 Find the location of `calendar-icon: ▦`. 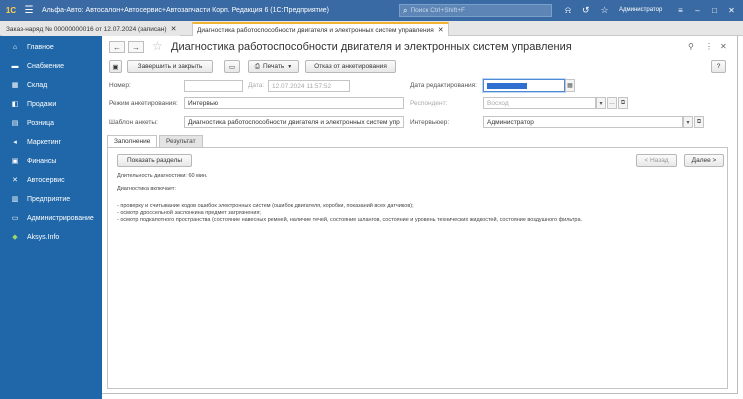

calendar-icon: ▦ is located at coordinates (570, 85).